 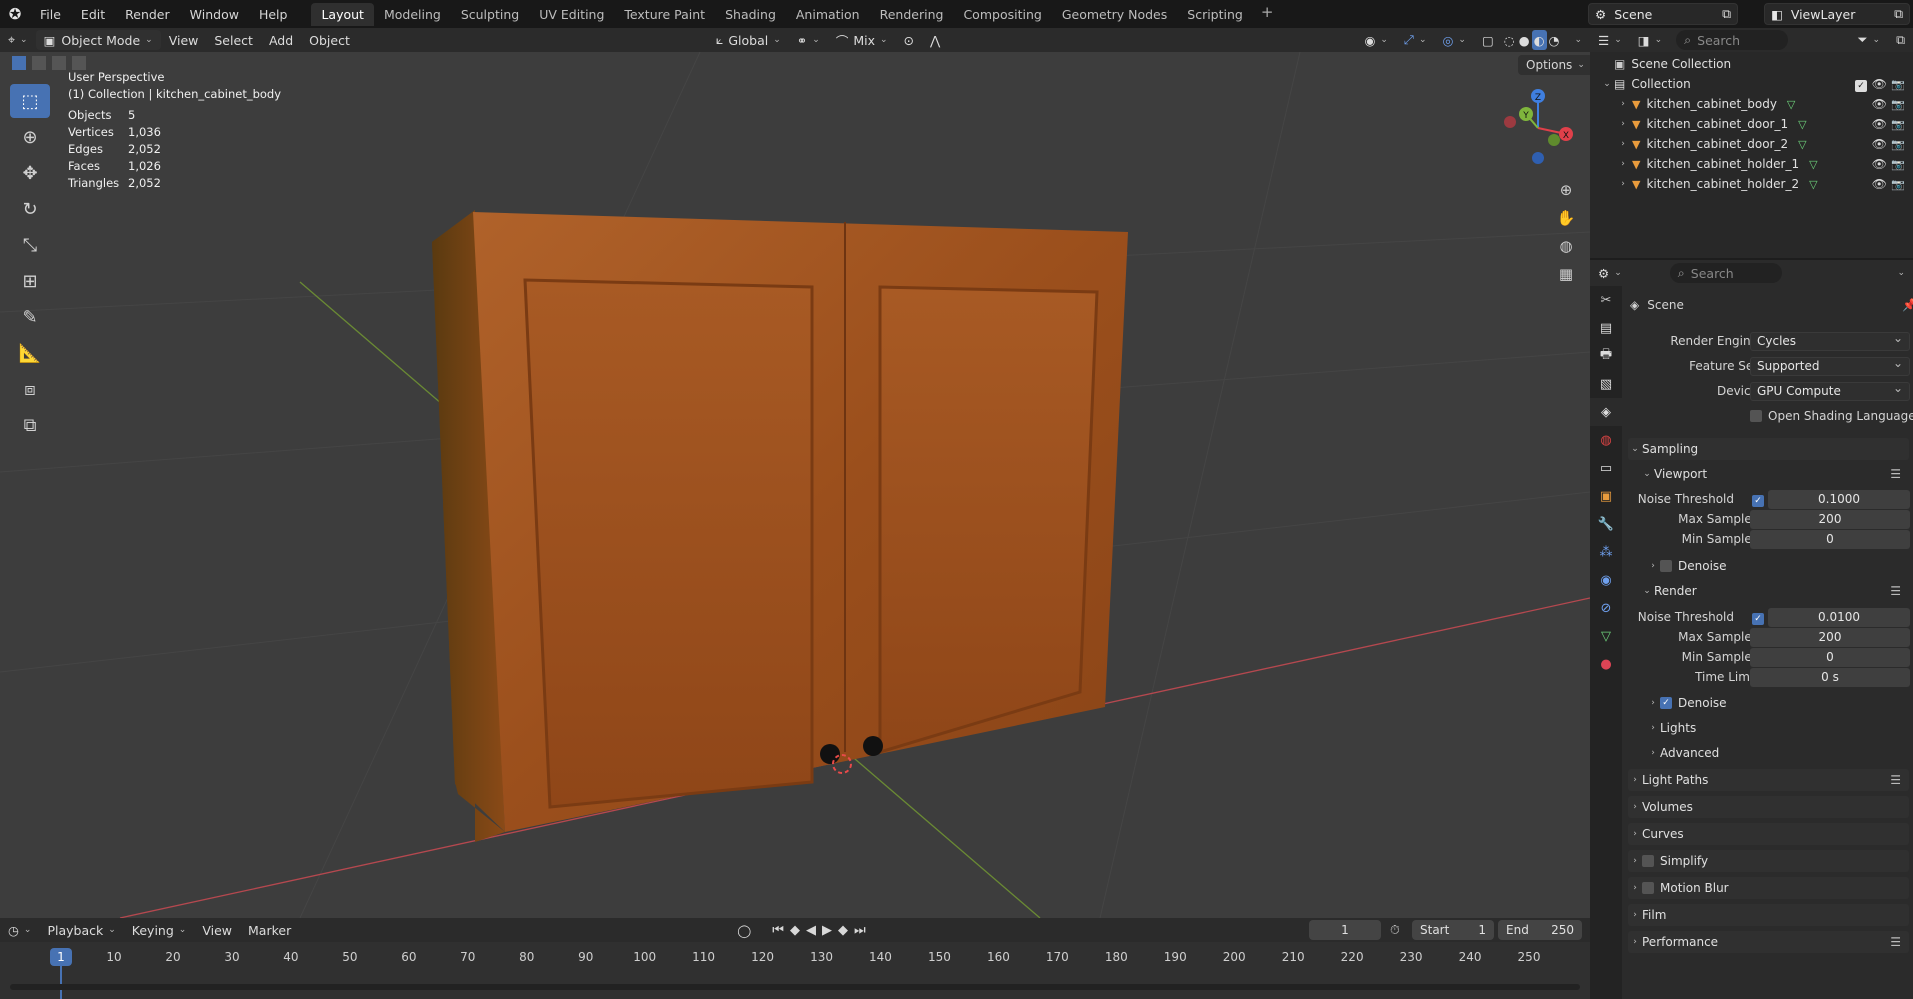 I want to click on select-box-tool: ⬚, so click(x=30, y=101).